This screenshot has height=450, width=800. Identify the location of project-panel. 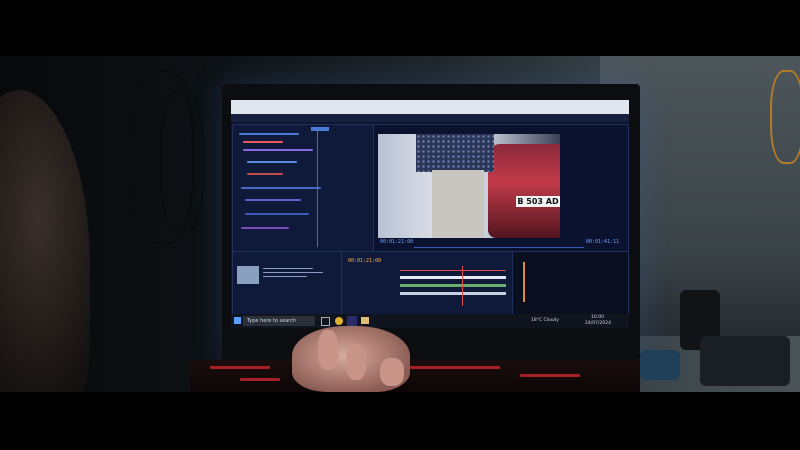
(287, 283).